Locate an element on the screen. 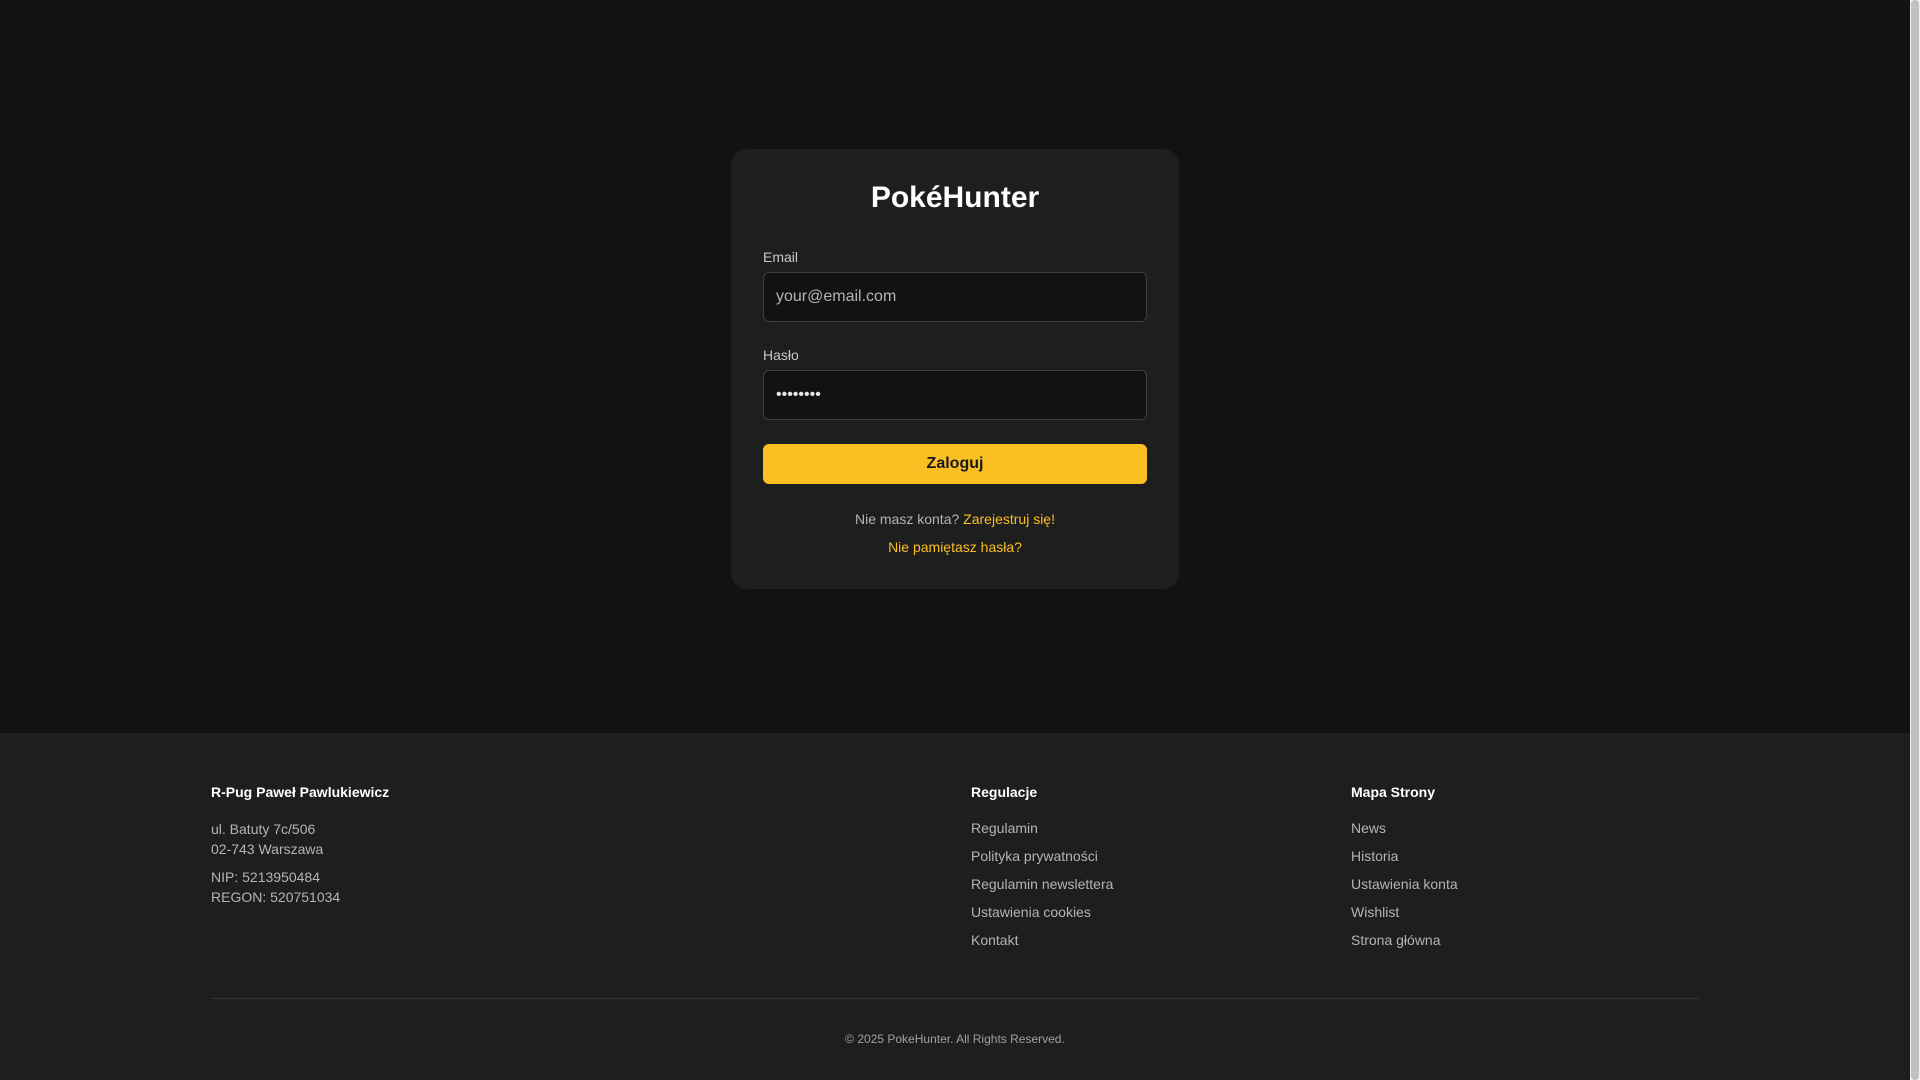 The image size is (1920, 1080). list-item: Polityka prywatności is located at coordinates (1042, 861).